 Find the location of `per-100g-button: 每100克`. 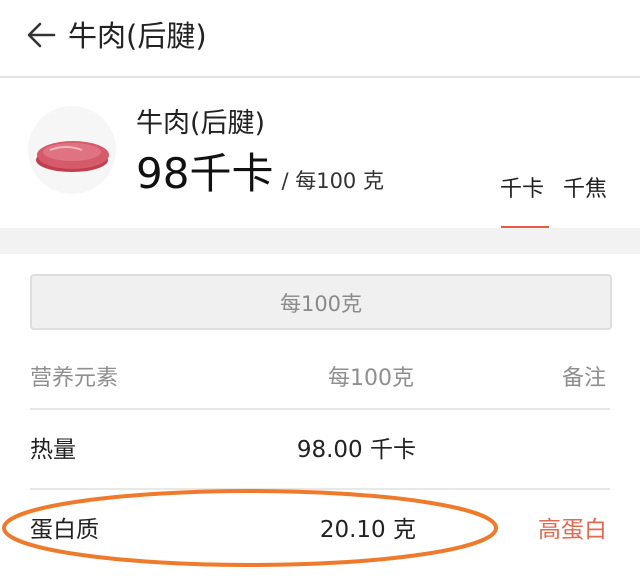

per-100g-button: 每100克 is located at coordinates (321, 302).